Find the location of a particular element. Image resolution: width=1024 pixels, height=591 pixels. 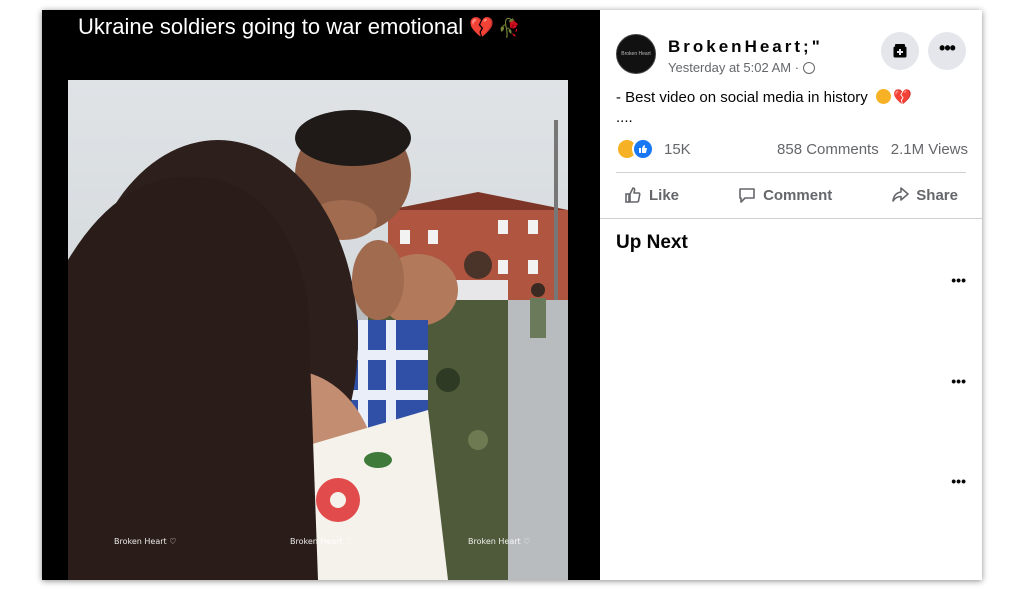

comment-label: Comment is located at coordinates (798, 195).